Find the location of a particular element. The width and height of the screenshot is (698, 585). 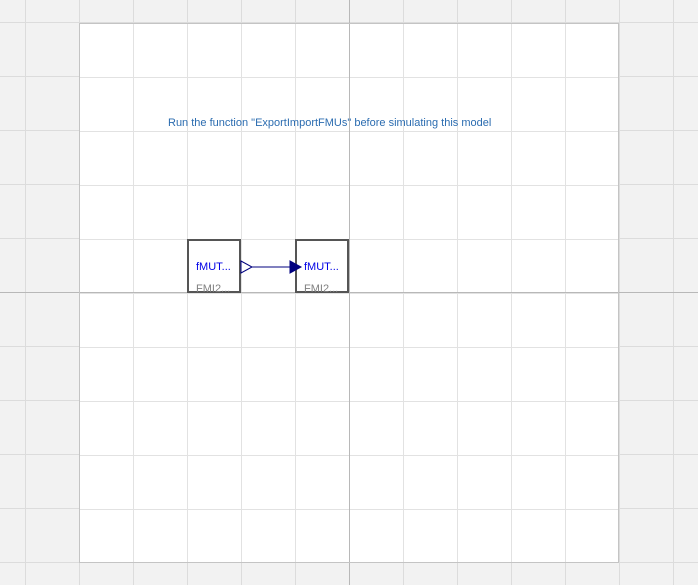

output-port-icon is located at coordinates (247, 267).